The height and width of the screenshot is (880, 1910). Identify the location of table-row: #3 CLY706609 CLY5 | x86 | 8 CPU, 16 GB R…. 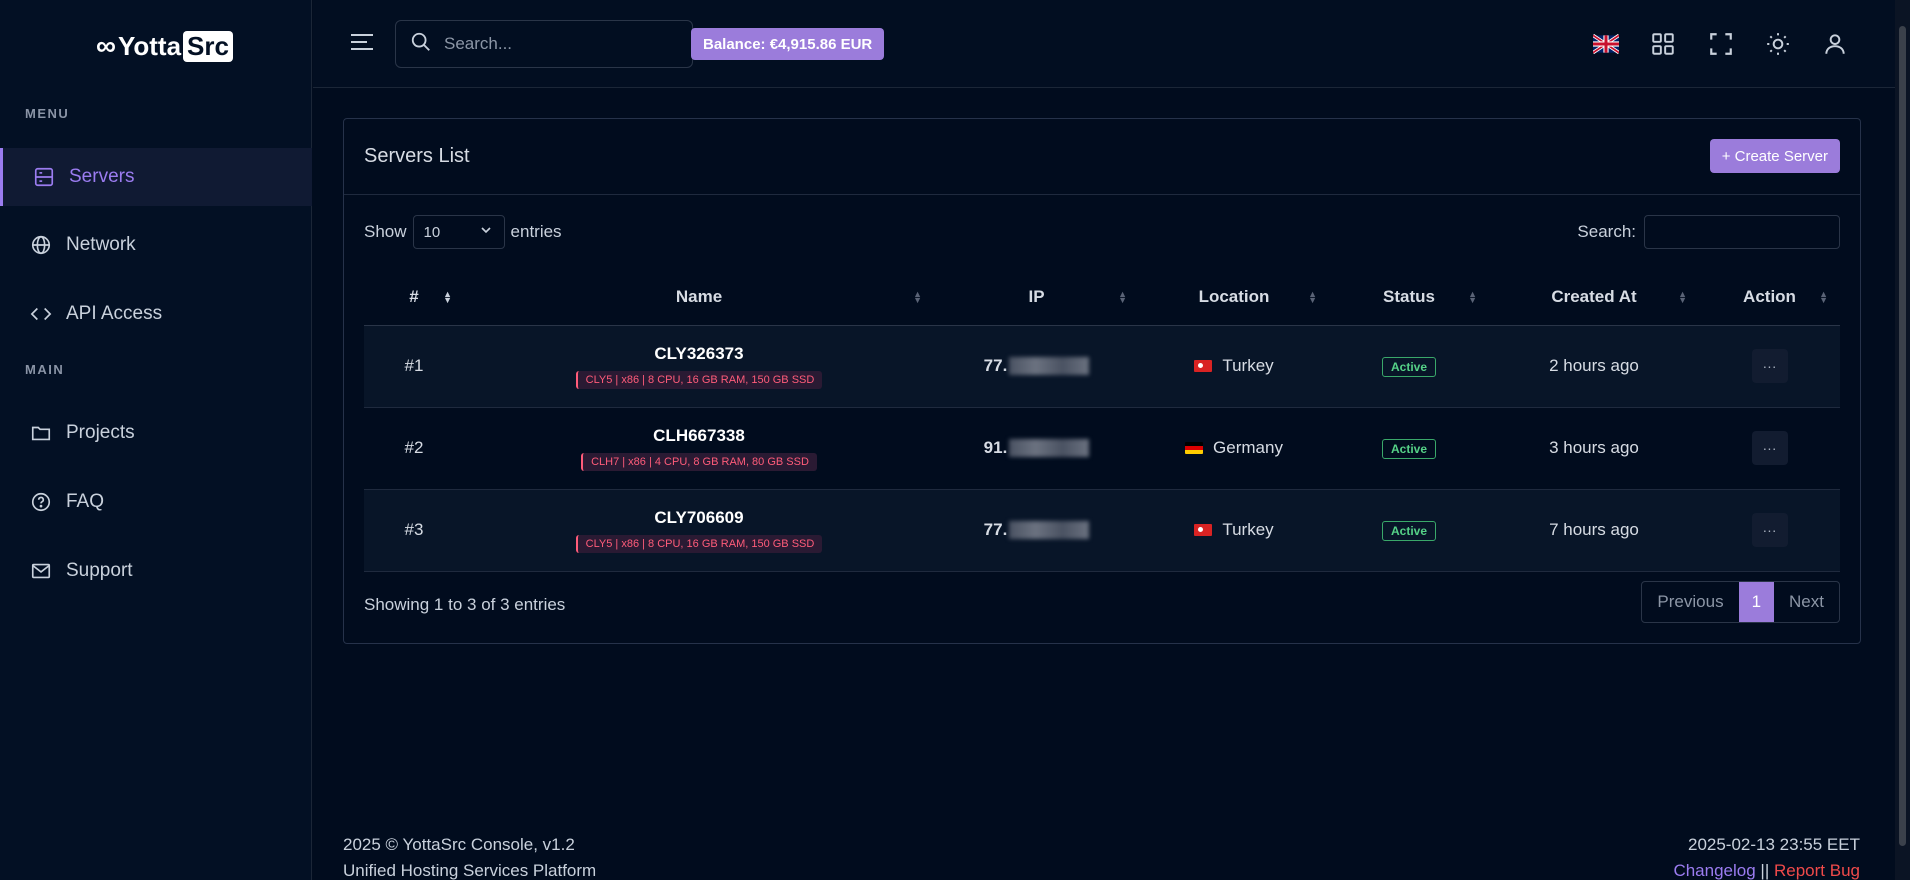
(1102, 530).